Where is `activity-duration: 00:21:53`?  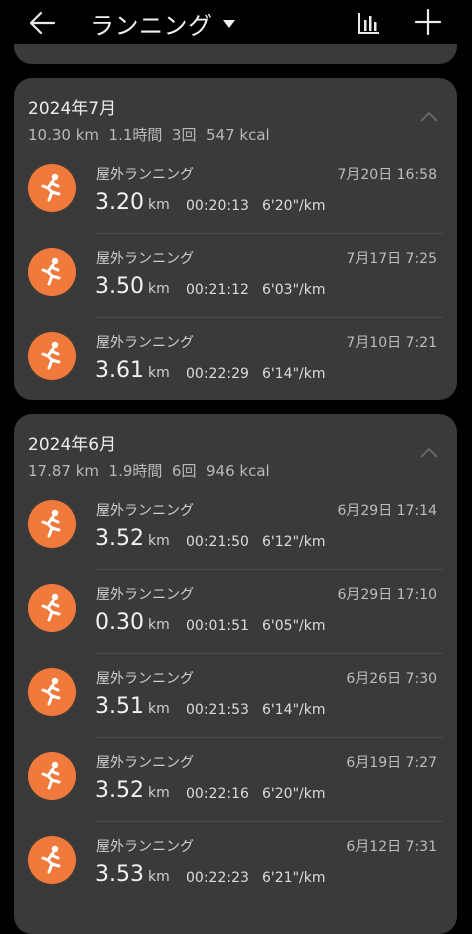
activity-duration: 00:21:53 is located at coordinates (217, 710).